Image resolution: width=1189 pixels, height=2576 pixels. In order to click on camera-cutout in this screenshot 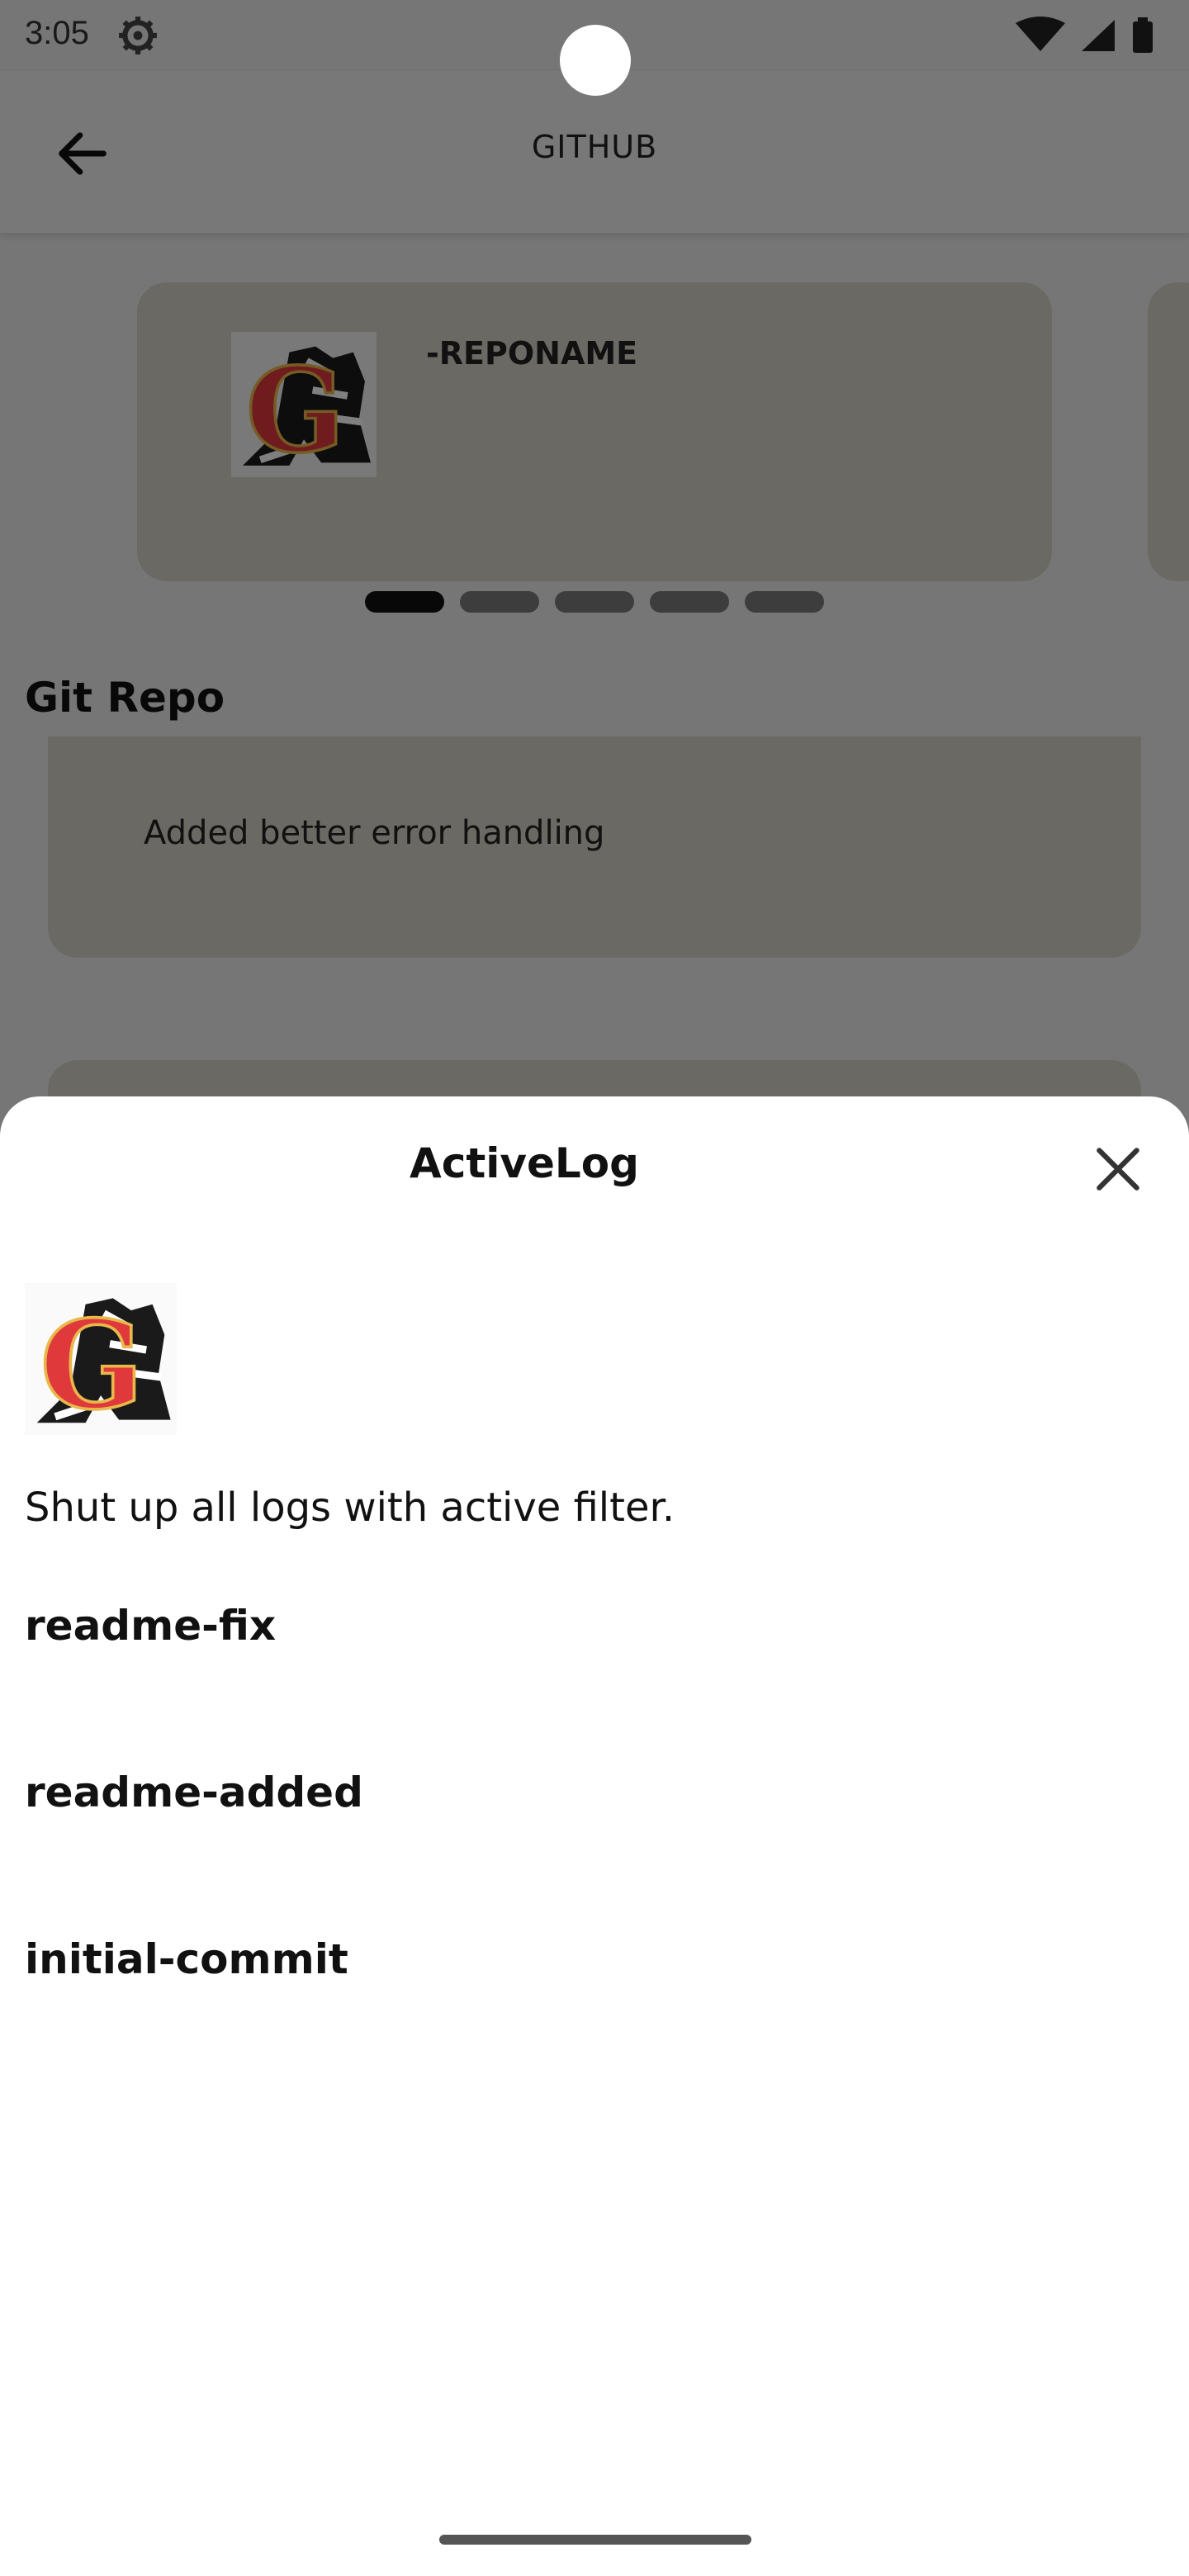, I will do `click(595, 60)`.